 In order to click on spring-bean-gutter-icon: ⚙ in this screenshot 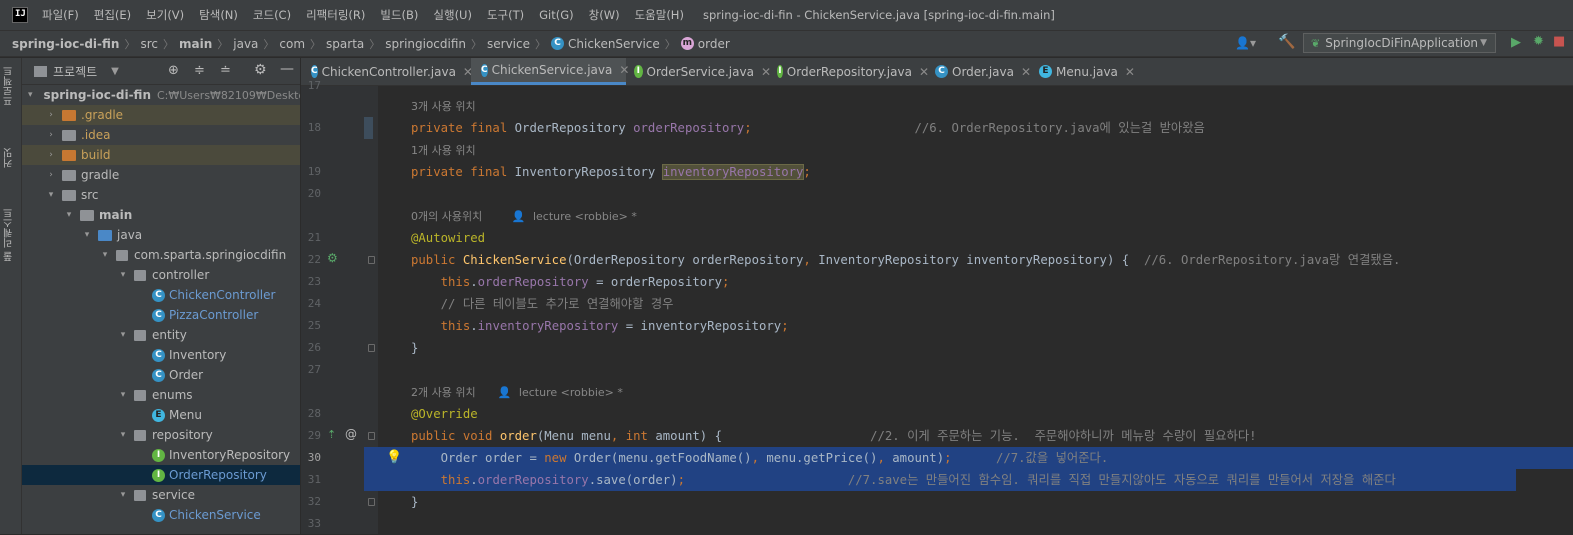, I will do `click(332, 258)`.